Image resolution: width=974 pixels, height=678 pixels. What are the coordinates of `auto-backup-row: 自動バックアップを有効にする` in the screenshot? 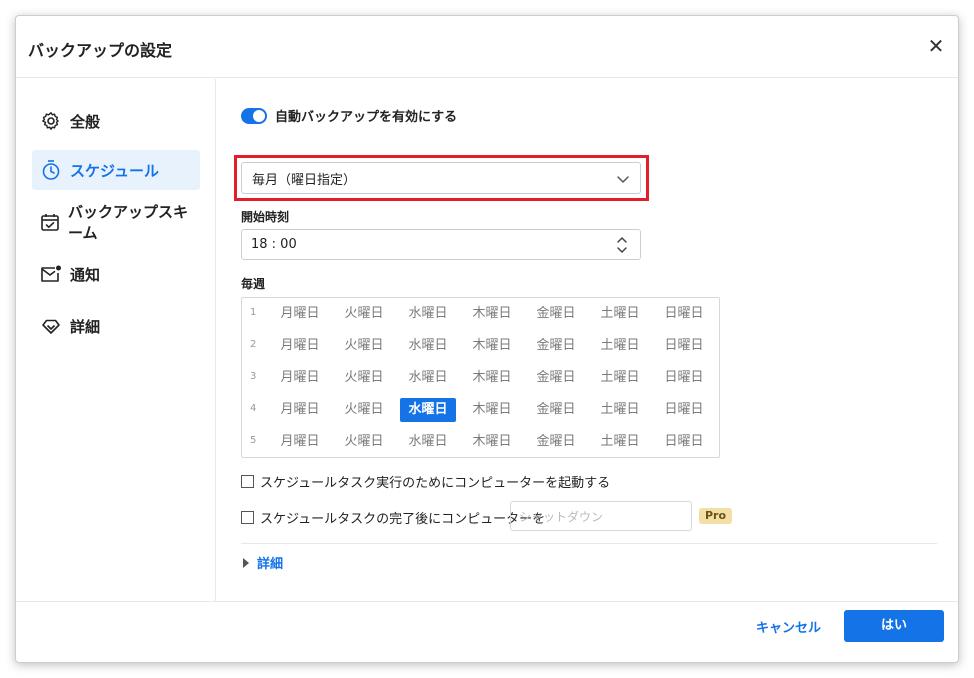 It's located at (349, 115).